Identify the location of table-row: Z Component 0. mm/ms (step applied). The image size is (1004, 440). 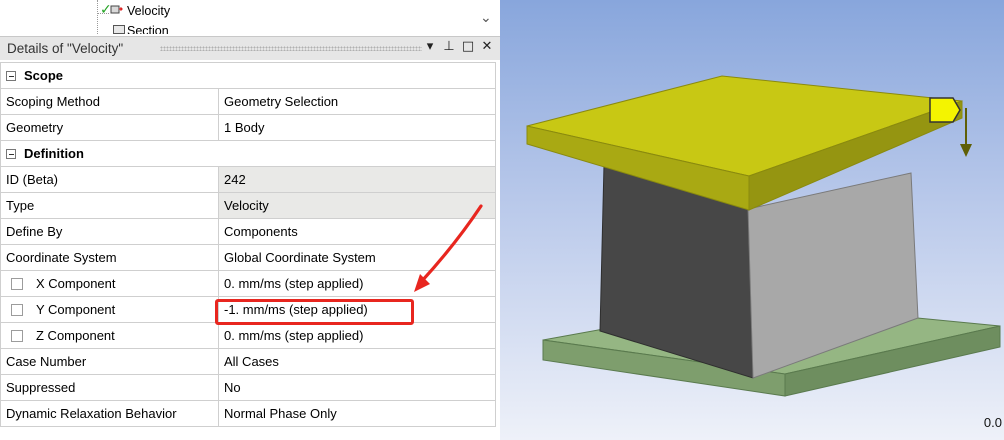
(248, 335).